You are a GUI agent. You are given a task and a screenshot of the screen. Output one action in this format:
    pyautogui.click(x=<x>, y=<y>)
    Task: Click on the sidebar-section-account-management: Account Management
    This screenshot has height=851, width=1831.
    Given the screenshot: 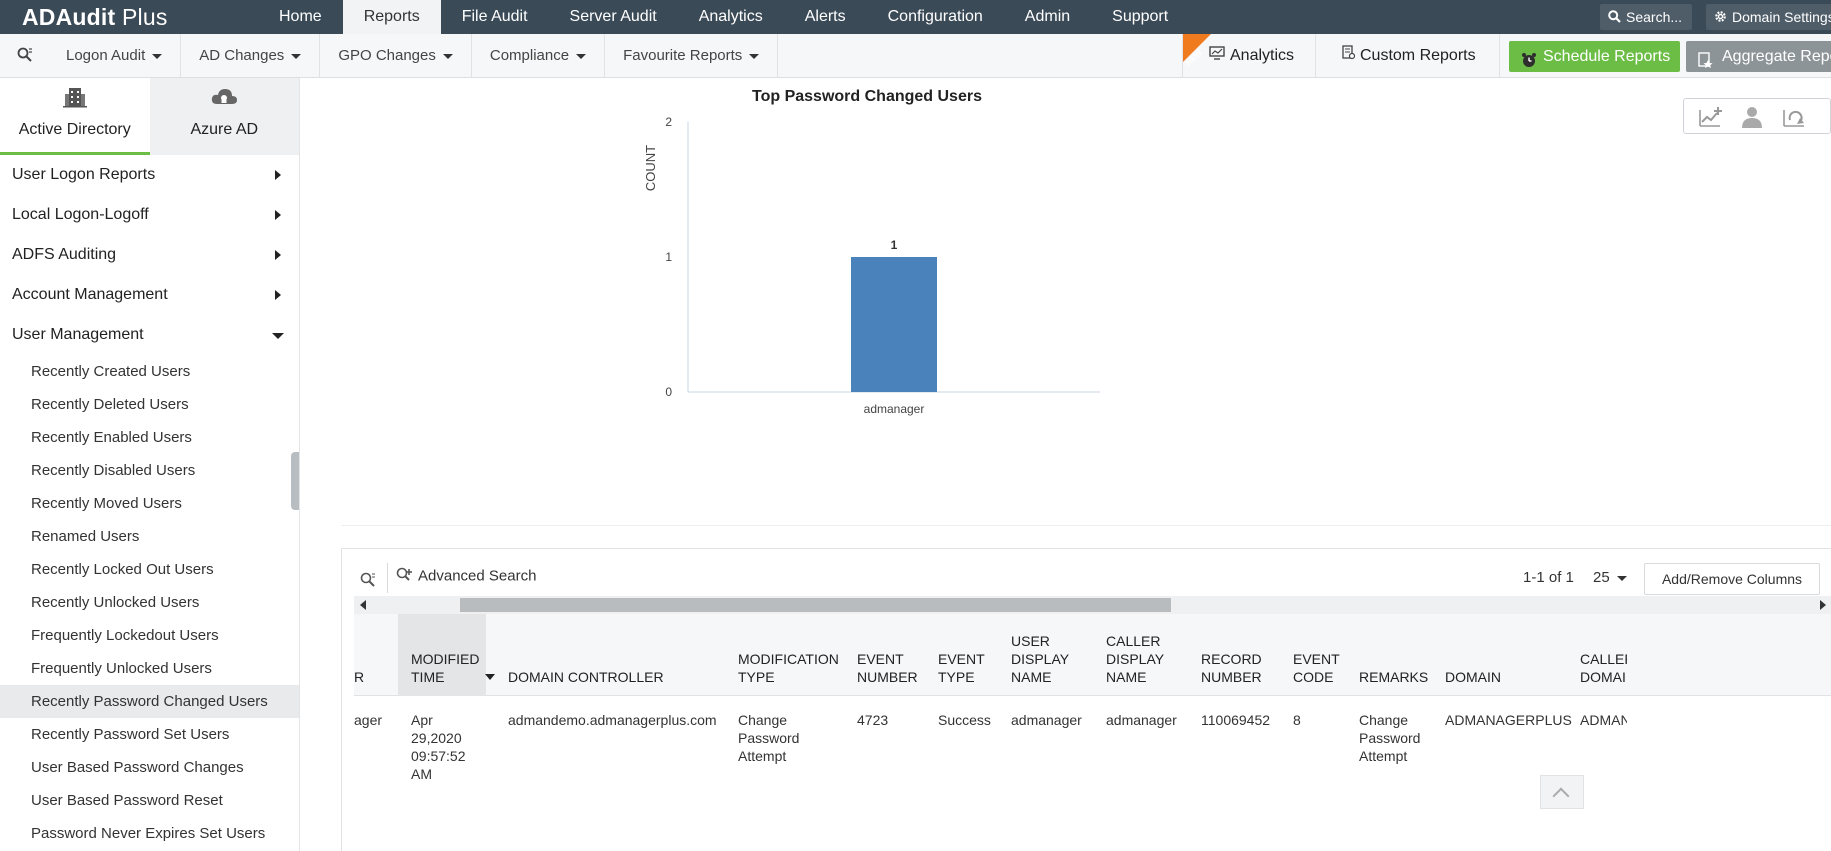 What is the action you would take?
    pyautogui.click(x=149, y=295)
    